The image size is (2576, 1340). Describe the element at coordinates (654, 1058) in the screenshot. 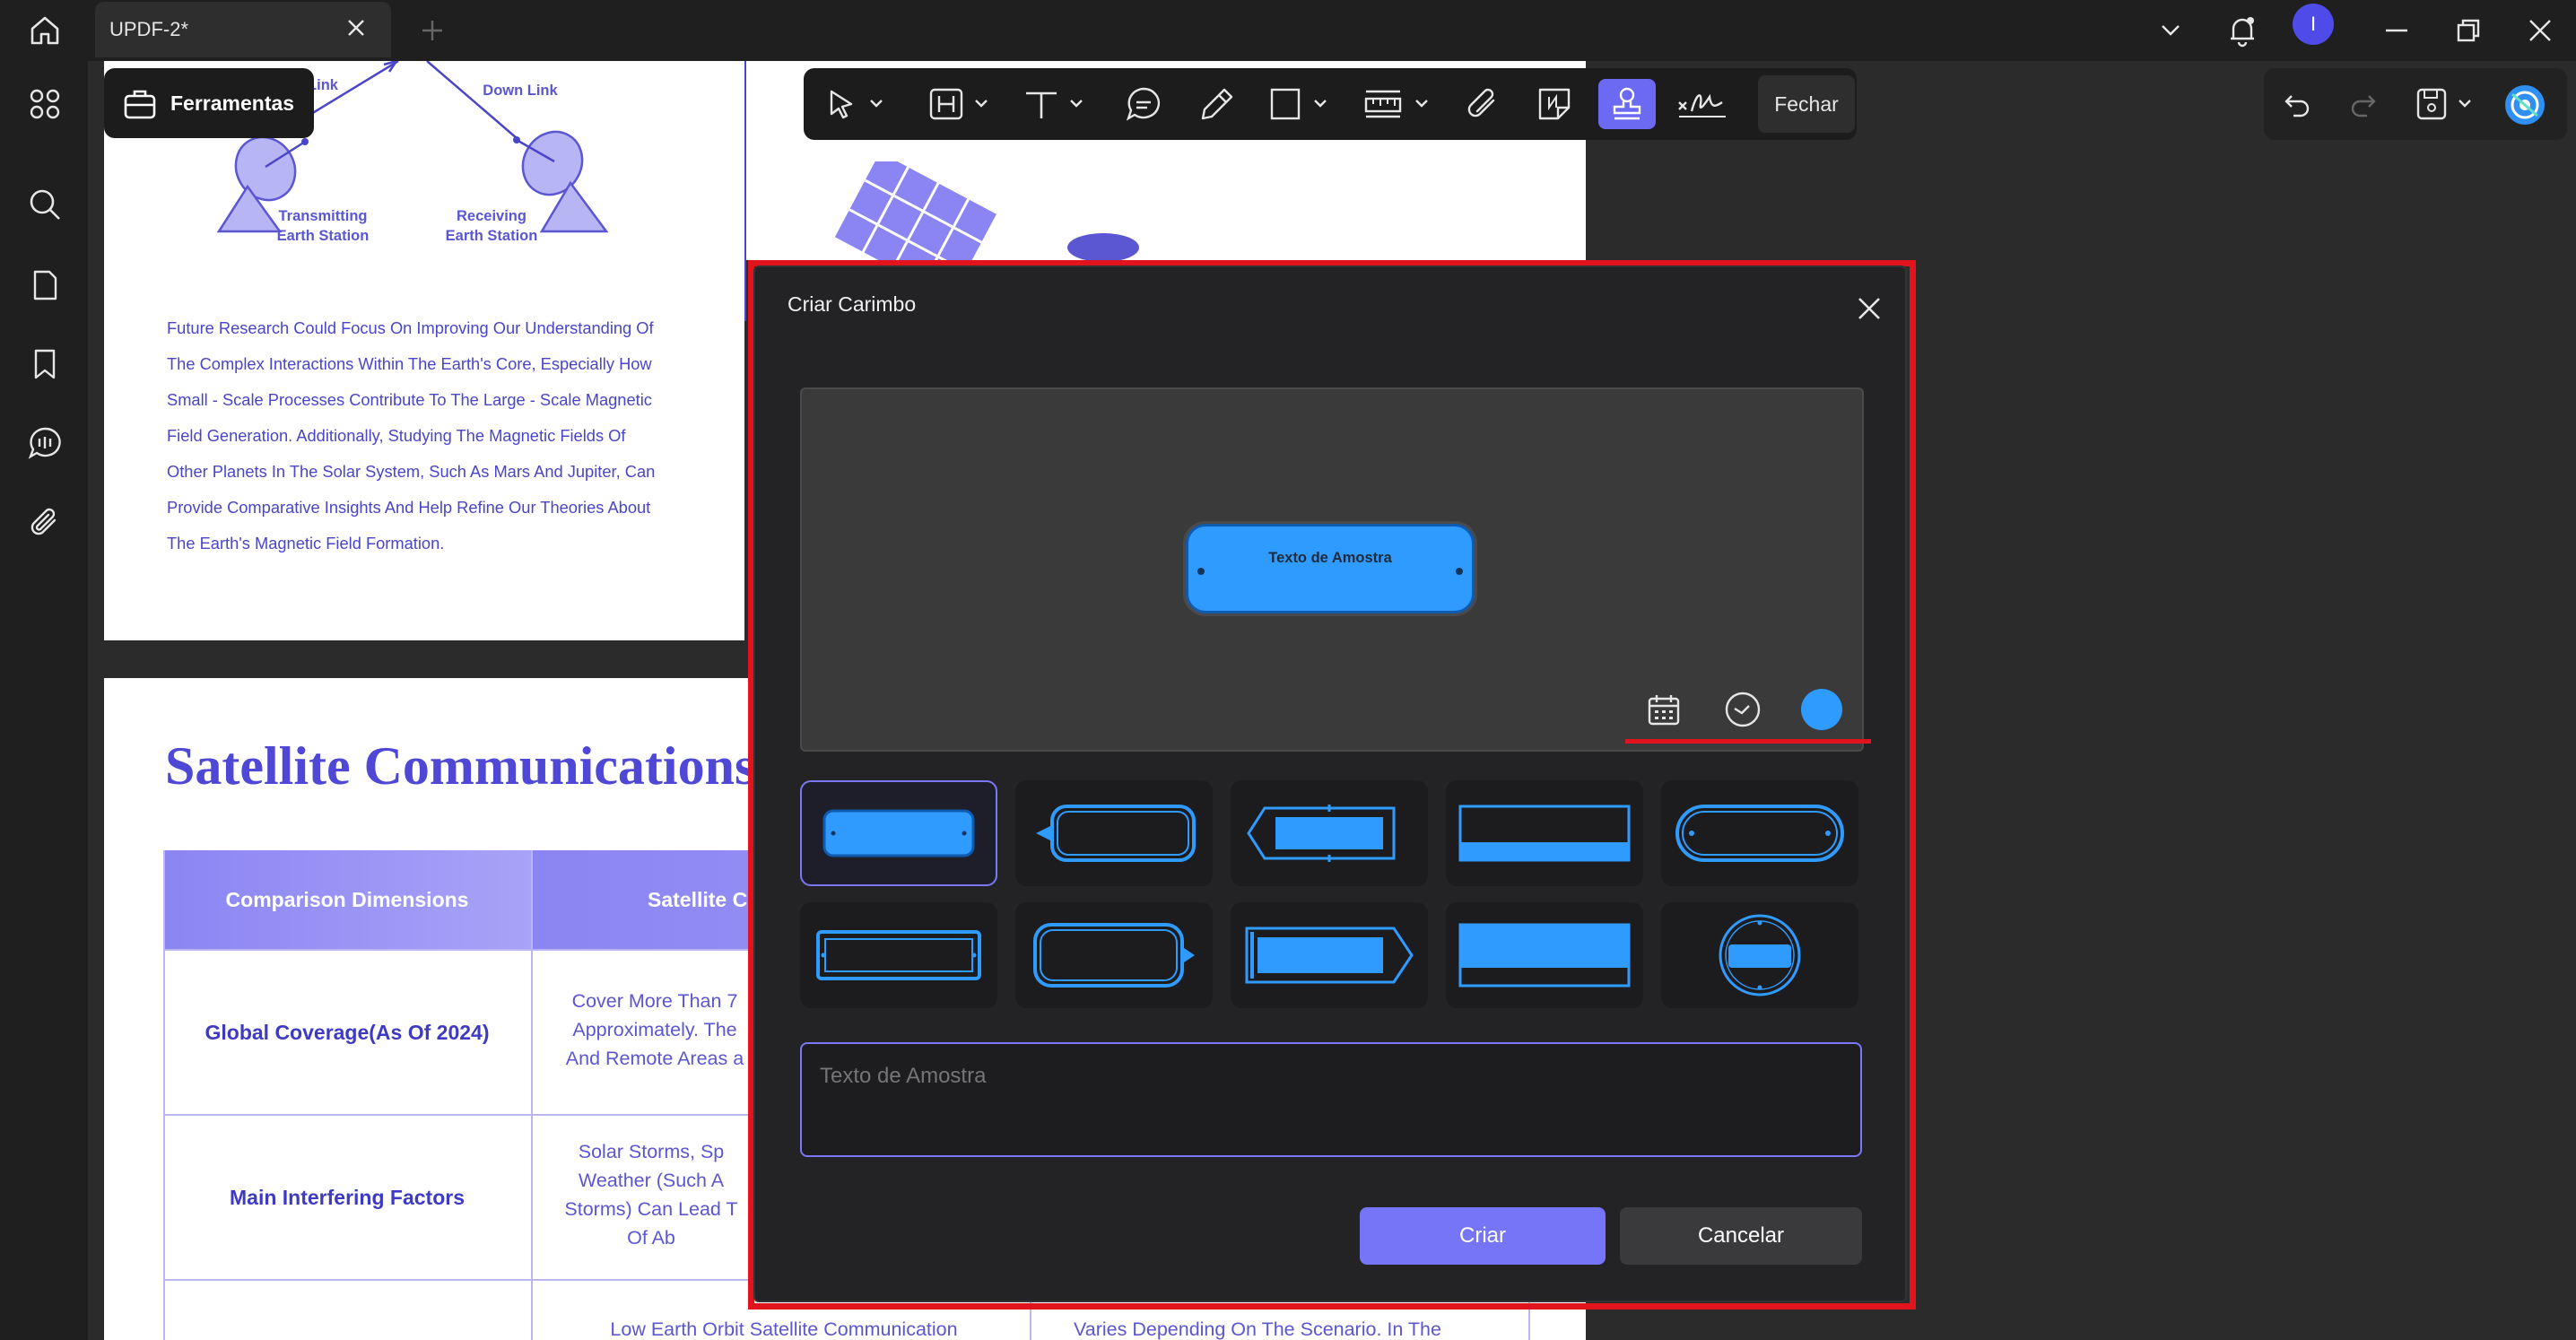

I see `cell-line: And Remote Areas a` at that location.